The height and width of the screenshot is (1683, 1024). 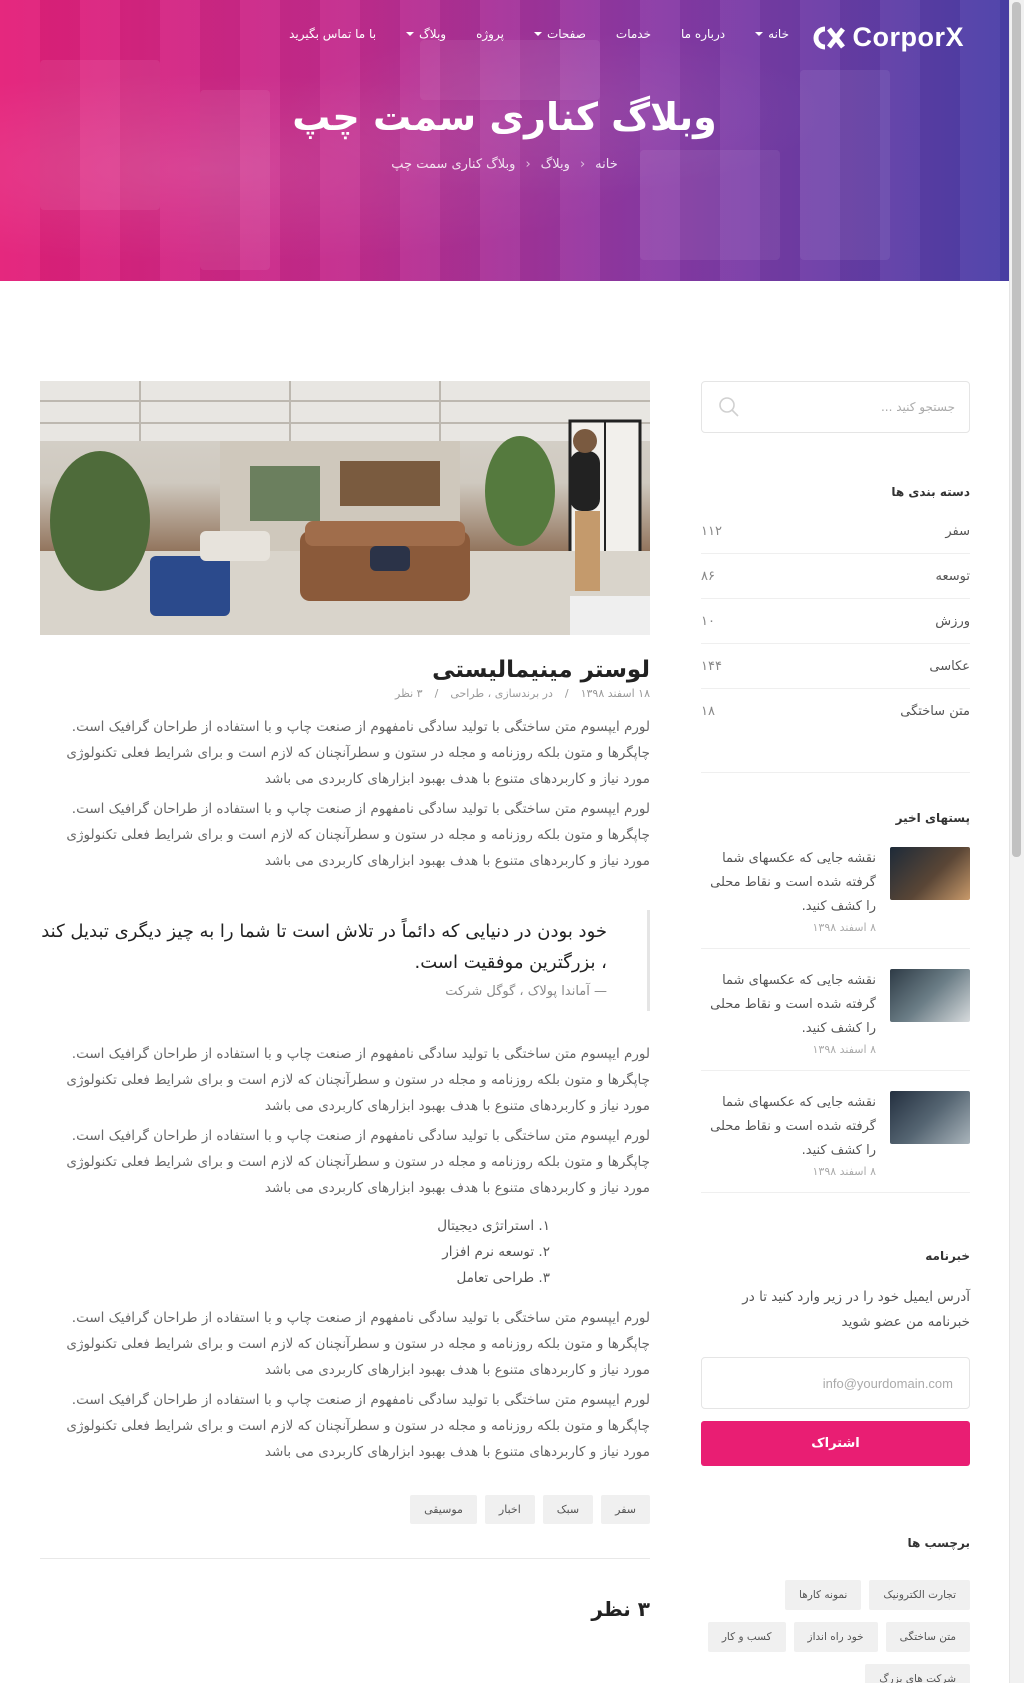 What do you see at coordinates (426, 34) in the screenshot?
I see `nav-item-blog: وبلاگ` at bounding box center [426, 34].